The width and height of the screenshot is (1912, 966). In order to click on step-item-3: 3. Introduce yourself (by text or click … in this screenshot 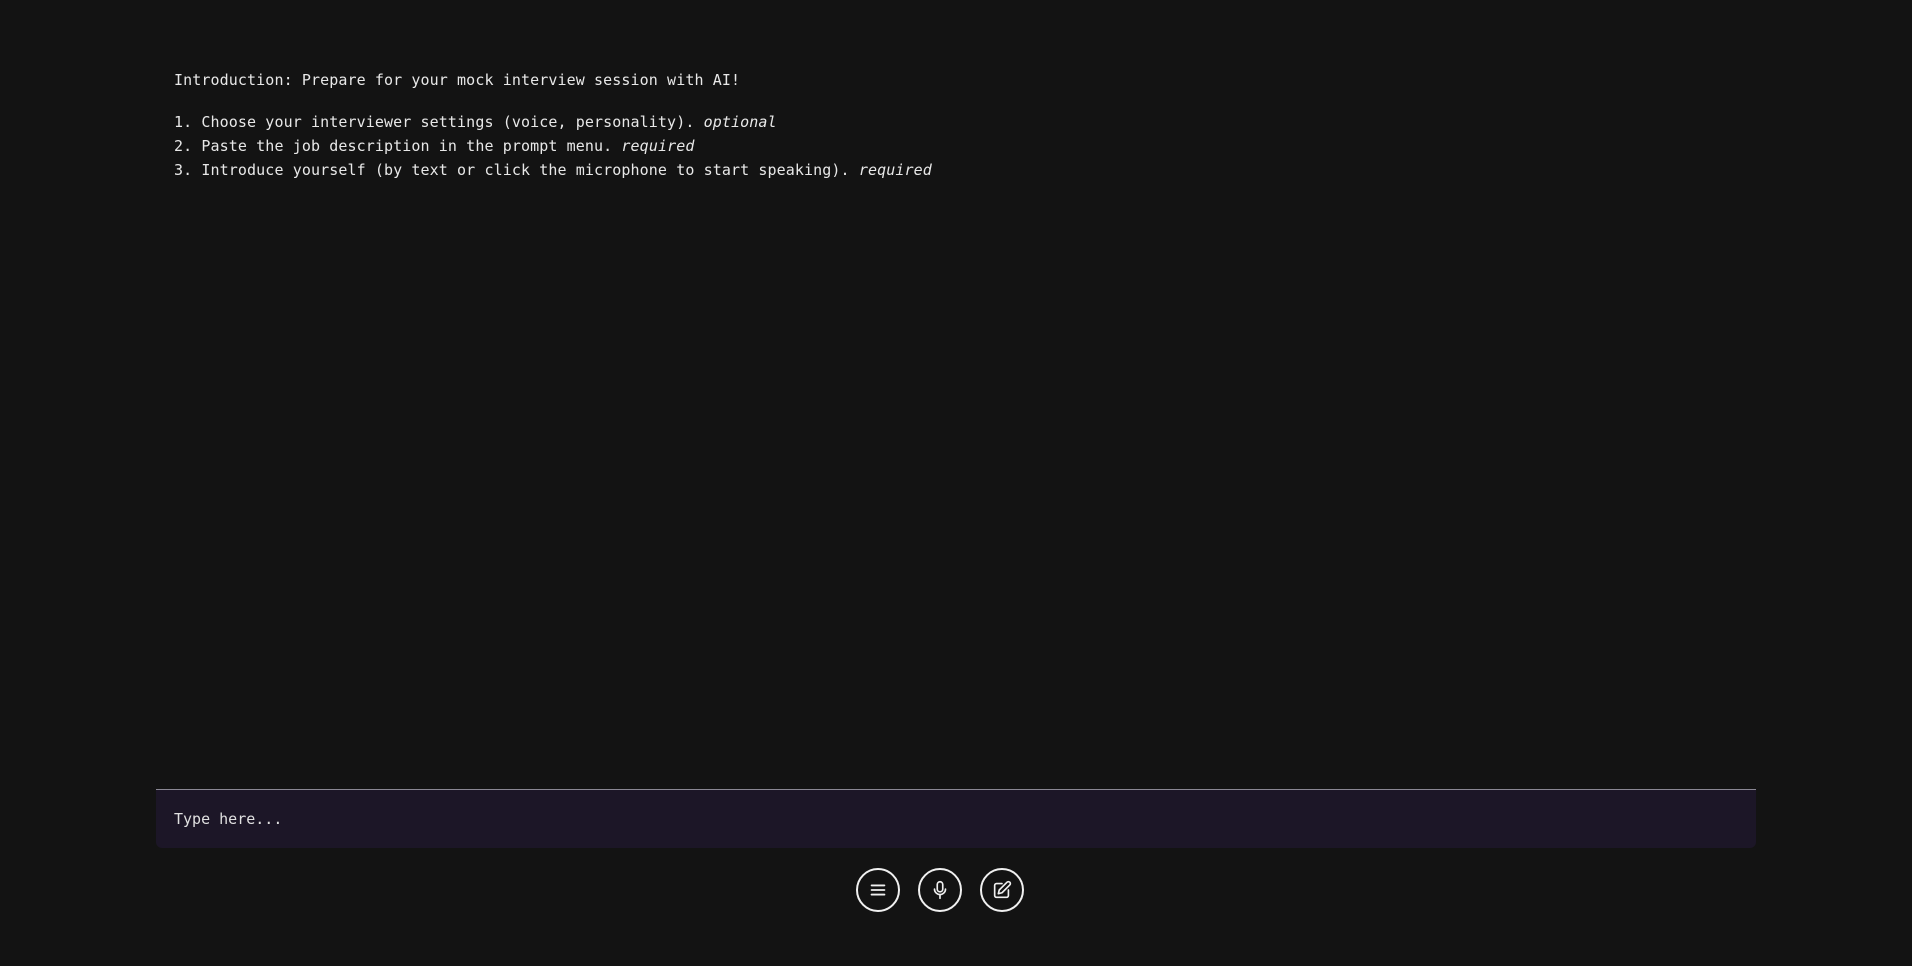, I will do `click(553, 170)`.